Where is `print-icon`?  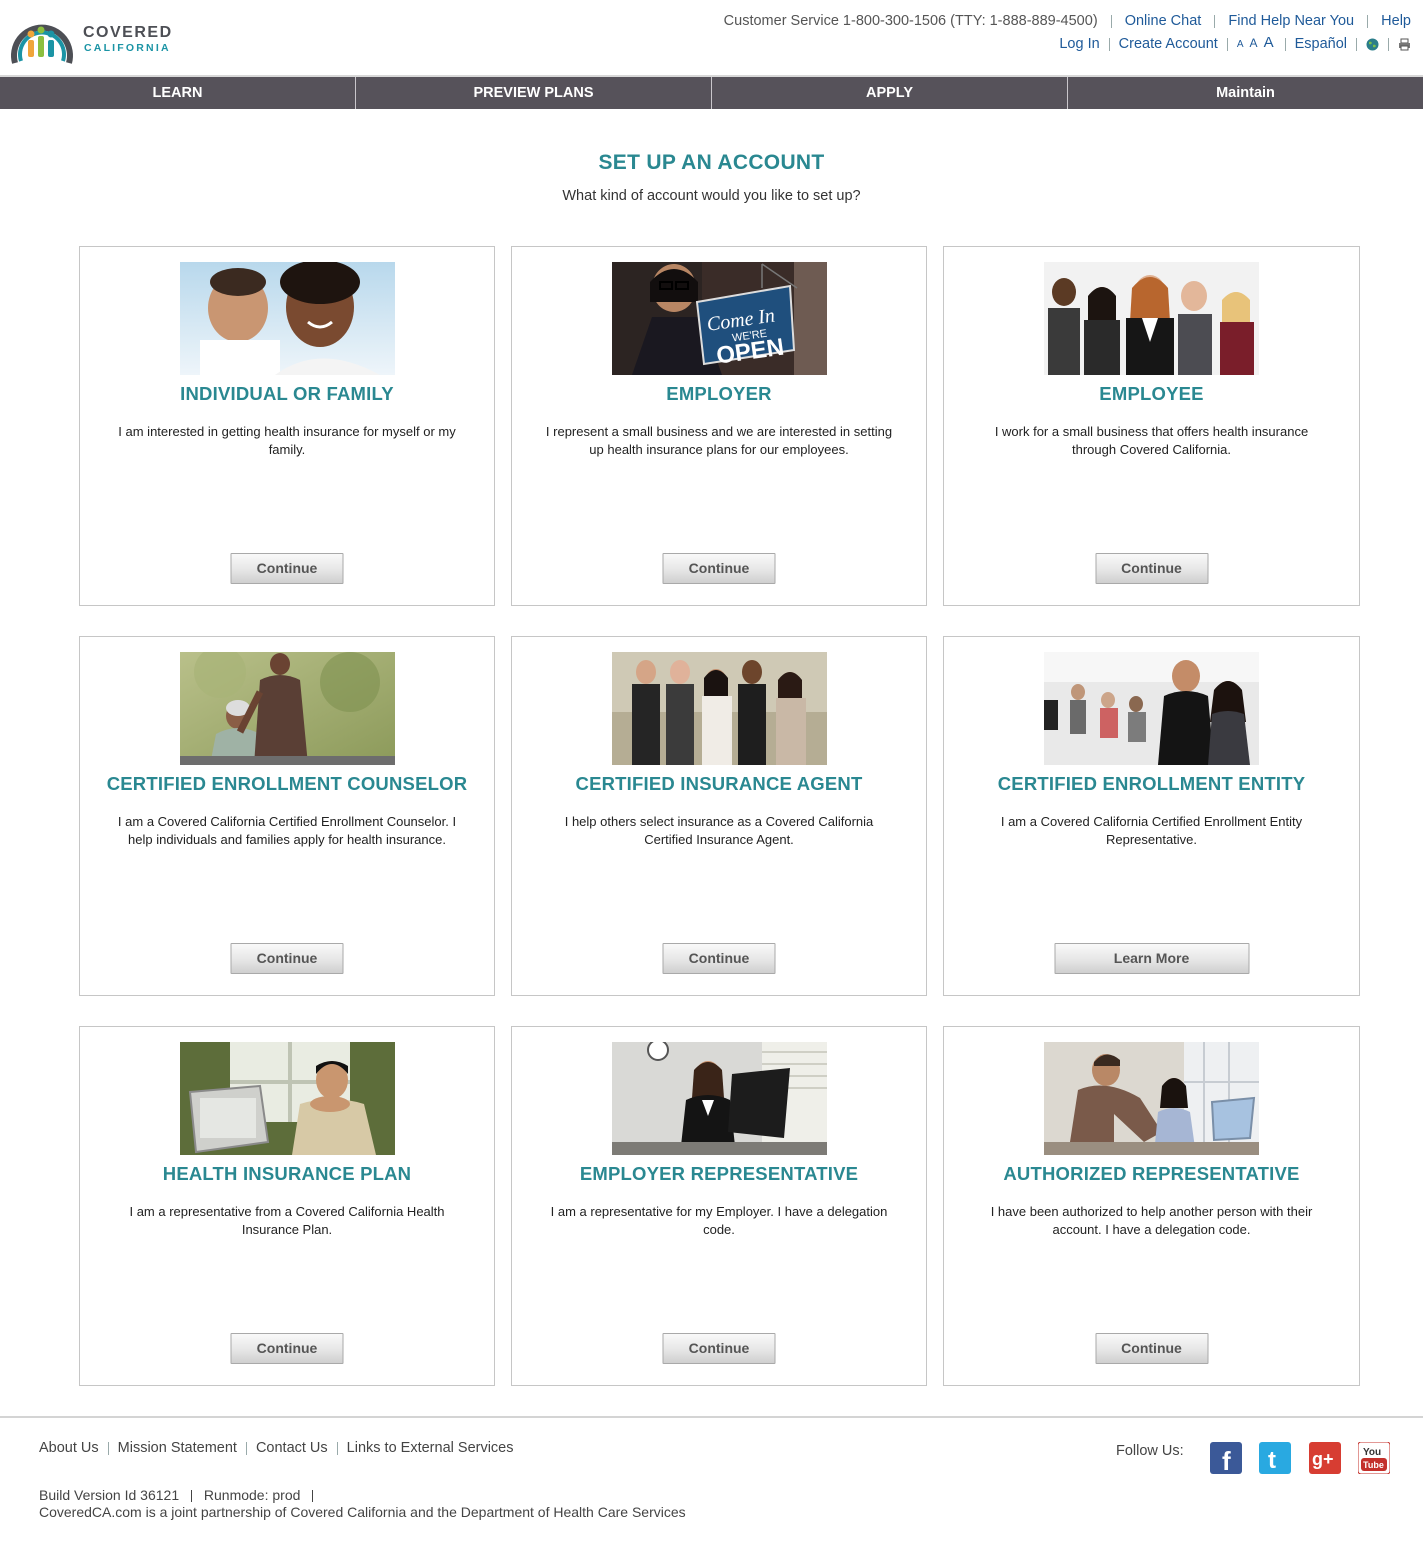
print-icon is located at coordinates (1404, 44).